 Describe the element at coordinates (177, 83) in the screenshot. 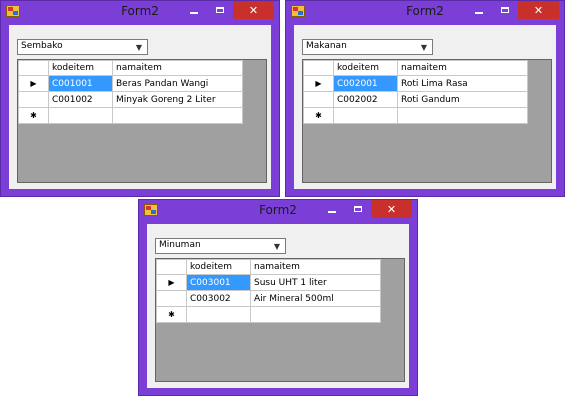

I see `cell-namaitem: Beras Pandan Wangi` at that location.